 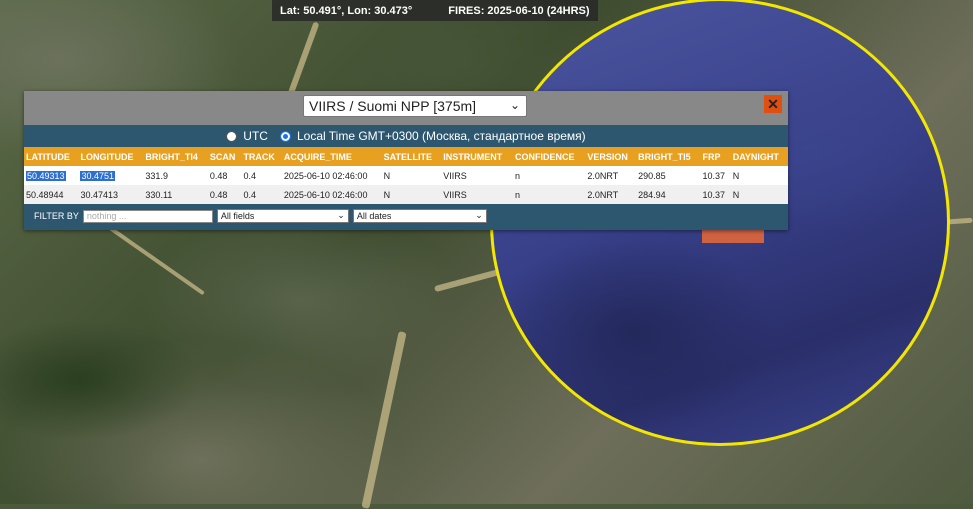 What do you see at coordinates (255, 136) in the screenshot?
I see `utc-label: UTC` at bounding box center [255, 136].